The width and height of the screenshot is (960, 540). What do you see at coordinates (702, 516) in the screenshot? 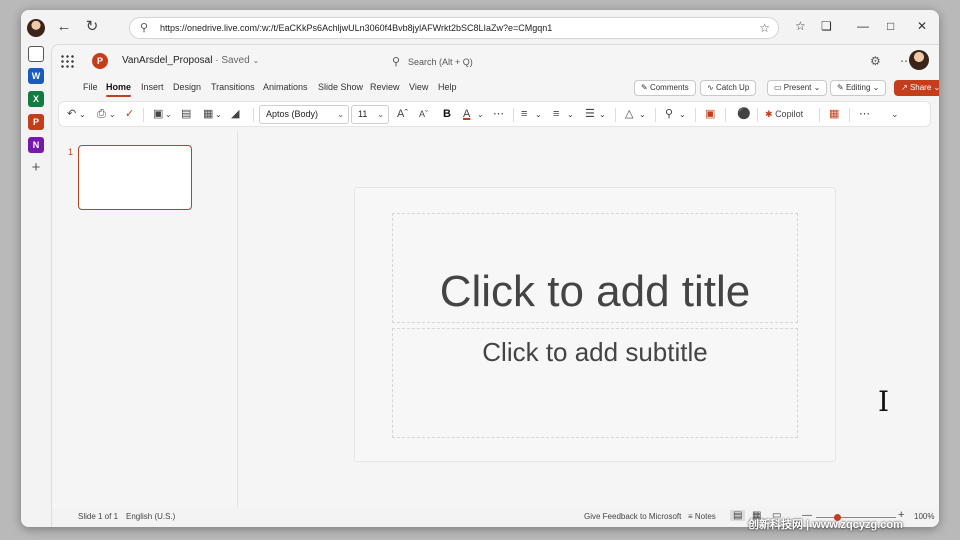
I see `notes-button: ≡ Notes` at bounding box center [702, 516].